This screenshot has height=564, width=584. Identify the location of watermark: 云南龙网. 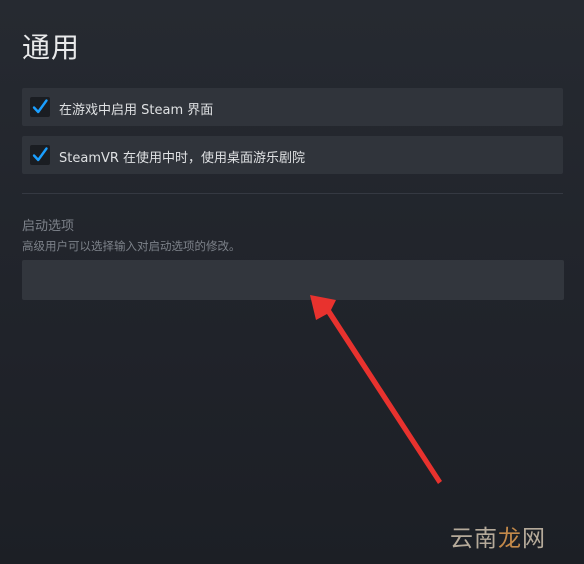
(515, 536).